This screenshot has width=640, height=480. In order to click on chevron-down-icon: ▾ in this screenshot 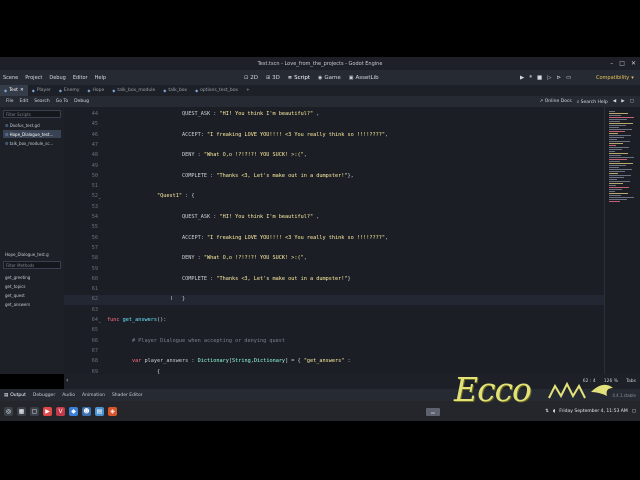, I will do `click(632, 77)`.